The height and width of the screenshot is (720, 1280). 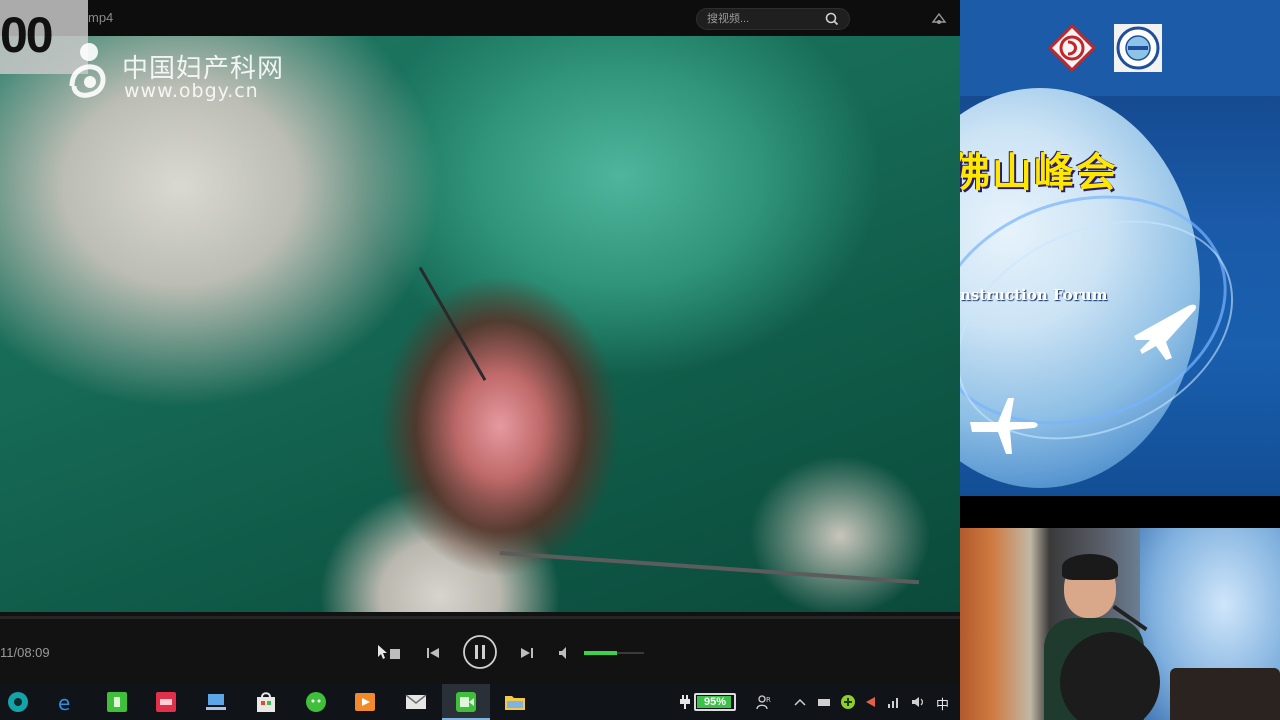 I want to click on folder-icon, so click(x=515, y=702).